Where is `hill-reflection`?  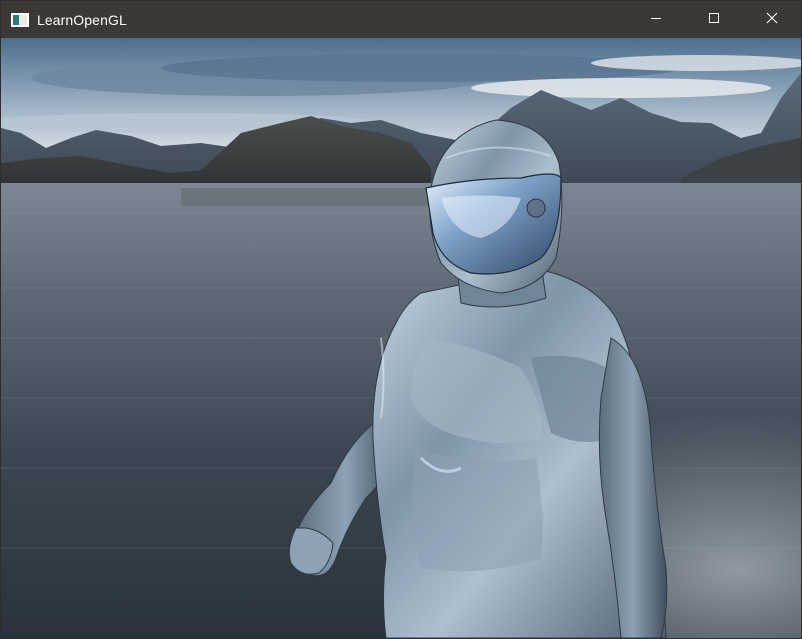 hill-reflection is located at coordinates (311, 197).